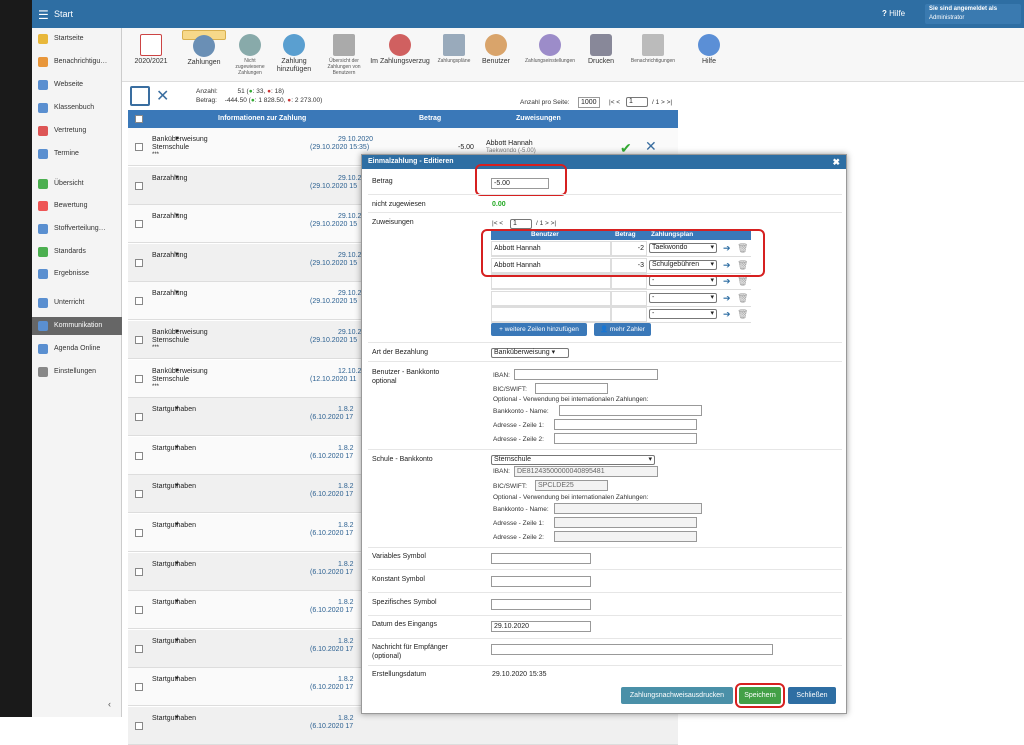 The height and width of the screenshot is (745, 1024). Describe the element at coordinates (541, 558) in the screenshot. I see `var-symbol-input` at that location.